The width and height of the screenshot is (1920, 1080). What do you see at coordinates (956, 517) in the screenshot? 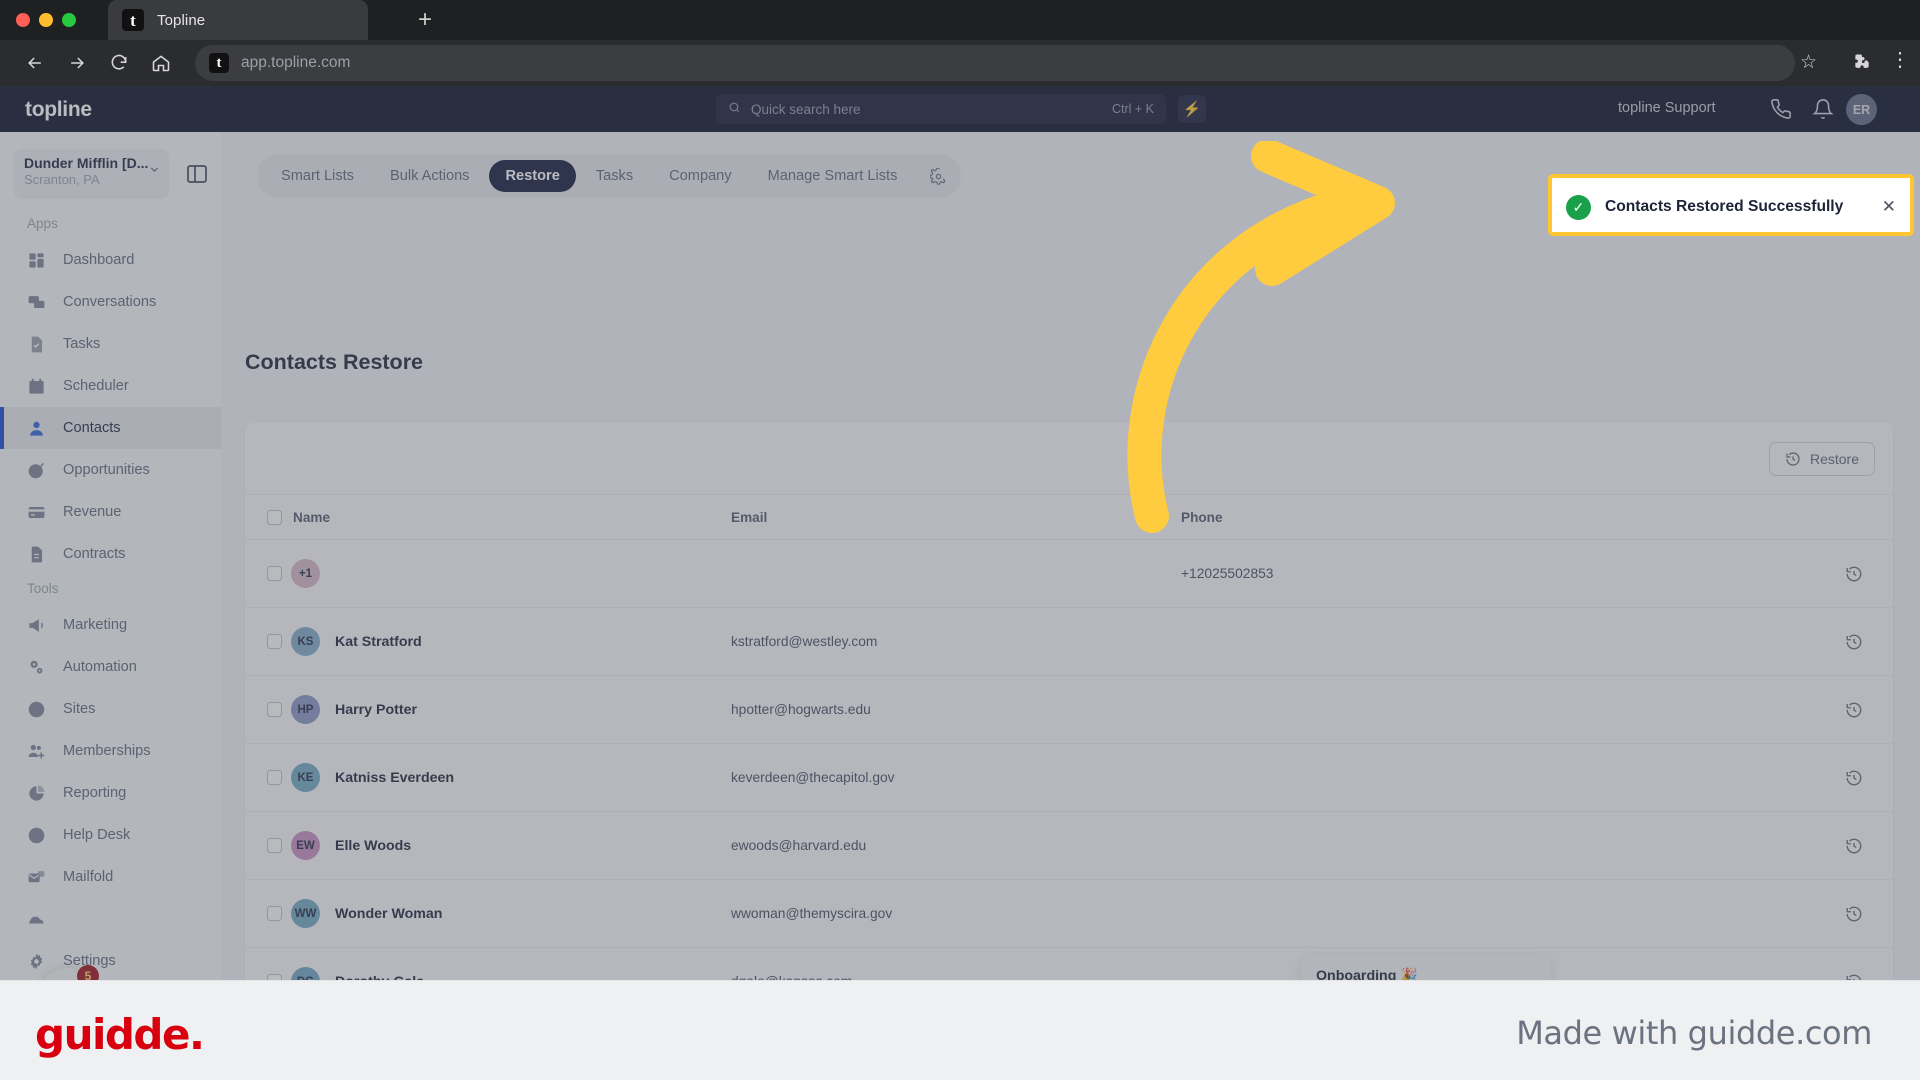
I see `column-header-email: Email` at bounding box center [956, 517].